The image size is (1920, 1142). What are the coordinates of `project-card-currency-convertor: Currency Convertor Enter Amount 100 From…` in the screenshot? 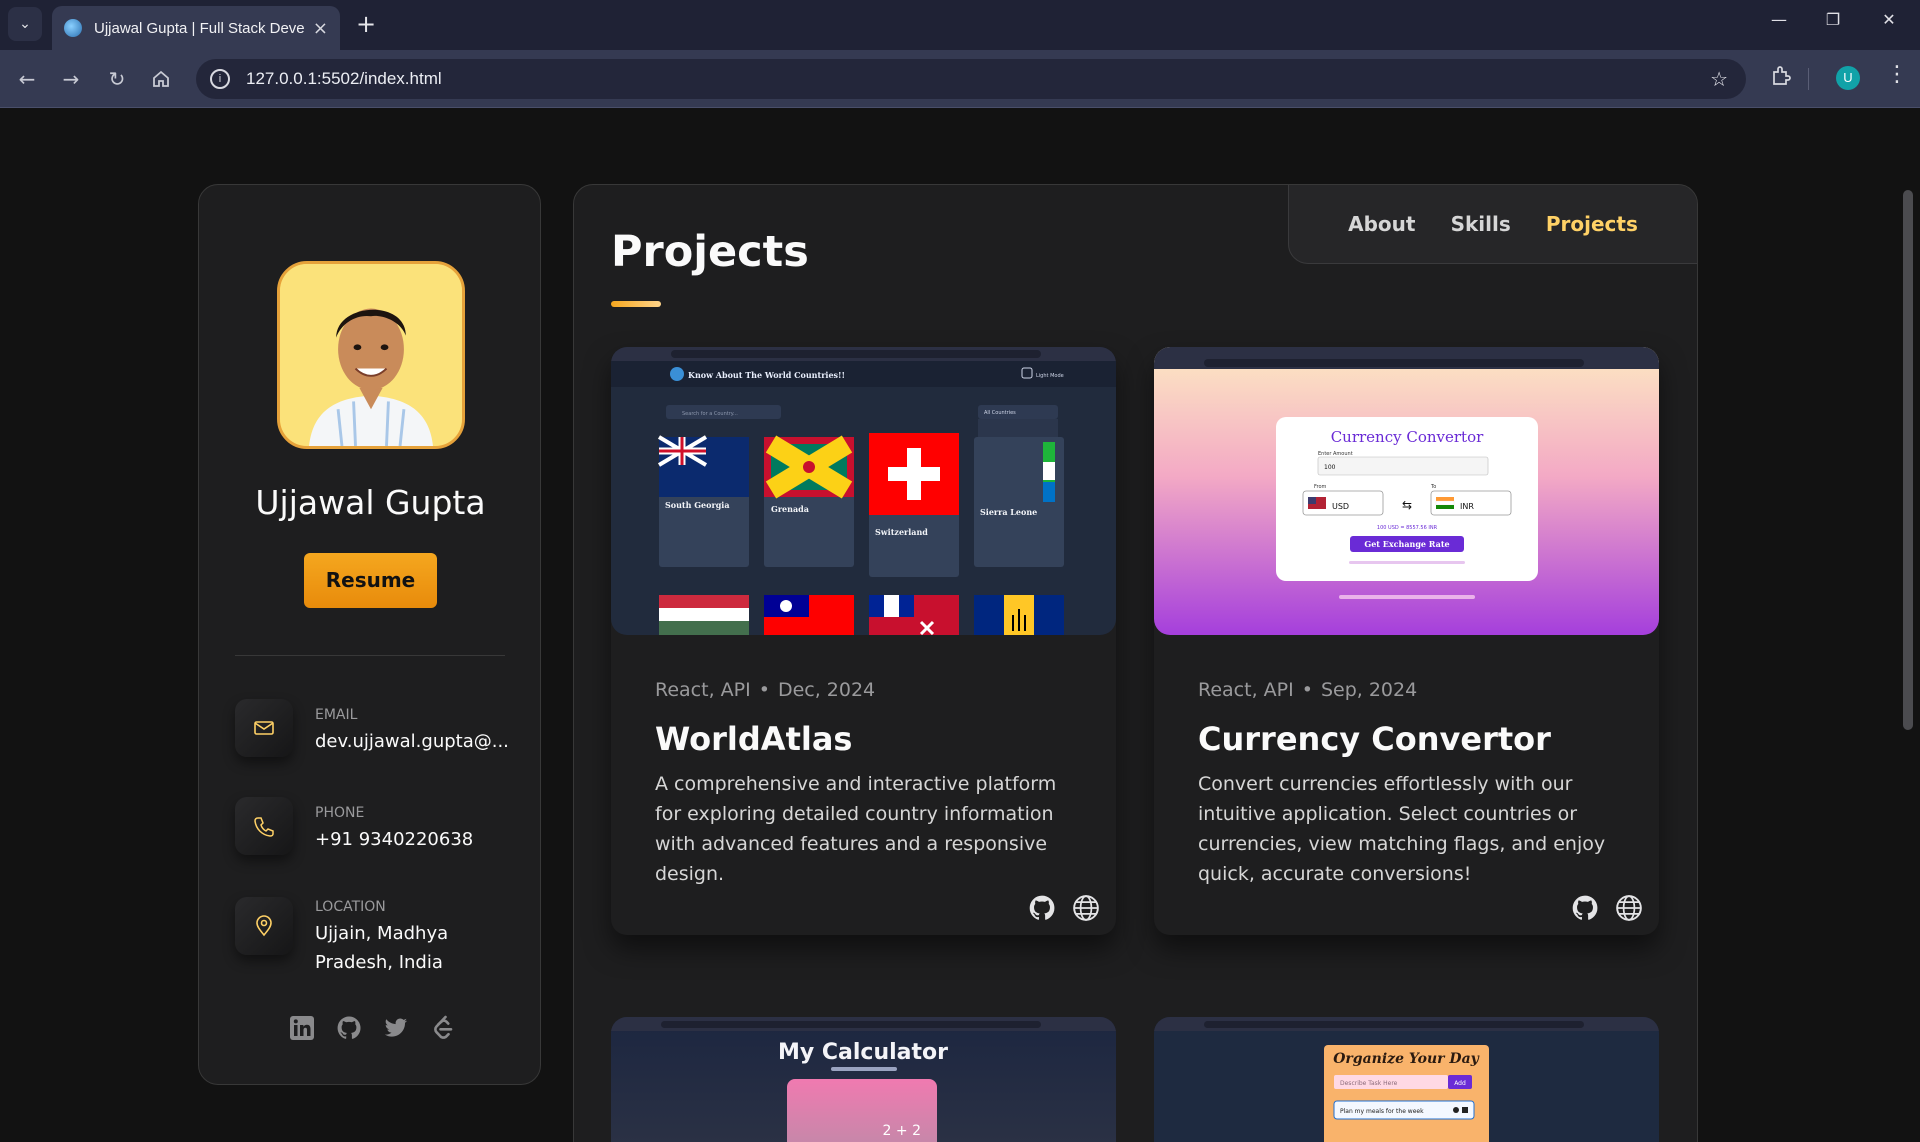 It's located at (1406, 641).